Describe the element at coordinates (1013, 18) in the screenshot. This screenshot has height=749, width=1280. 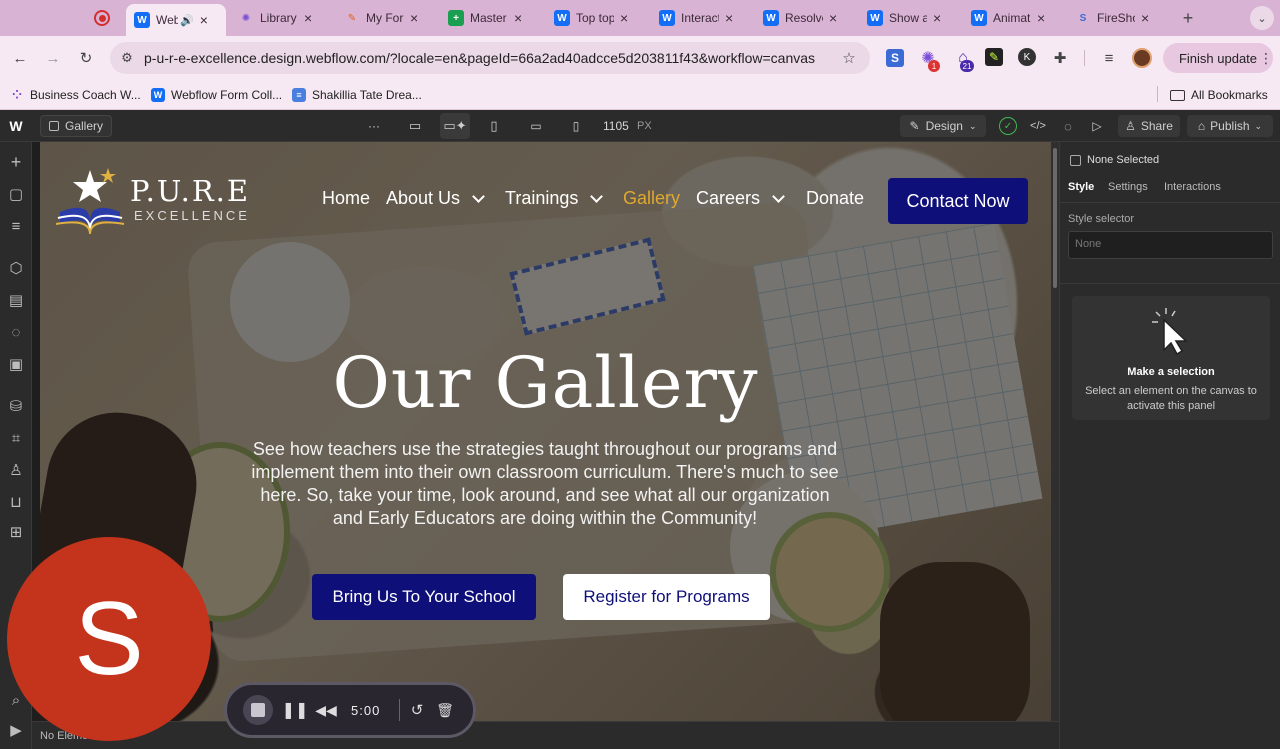
I see `browser-tab: W Animat ×` at that location.